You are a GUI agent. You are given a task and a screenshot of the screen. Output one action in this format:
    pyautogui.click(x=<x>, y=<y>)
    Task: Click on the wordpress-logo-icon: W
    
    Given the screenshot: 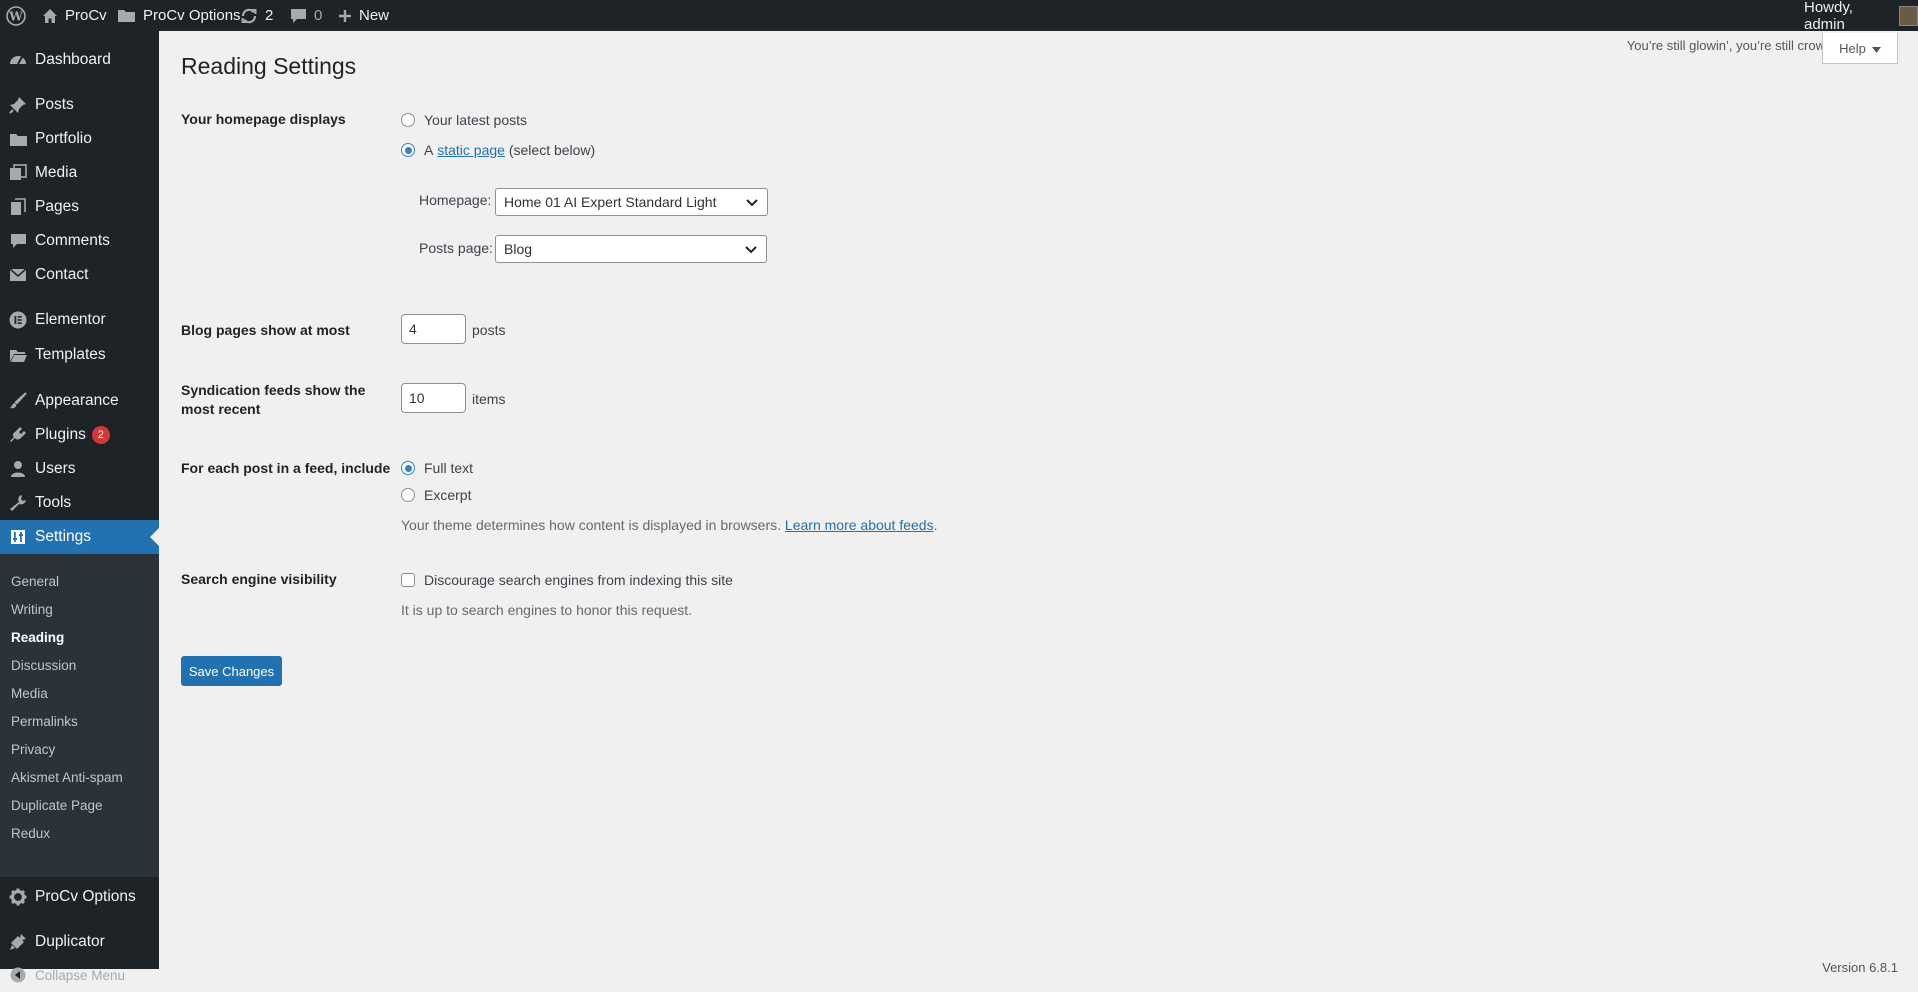 What is the action you would take?
    pyautogui.click(x=16, y=15)
    